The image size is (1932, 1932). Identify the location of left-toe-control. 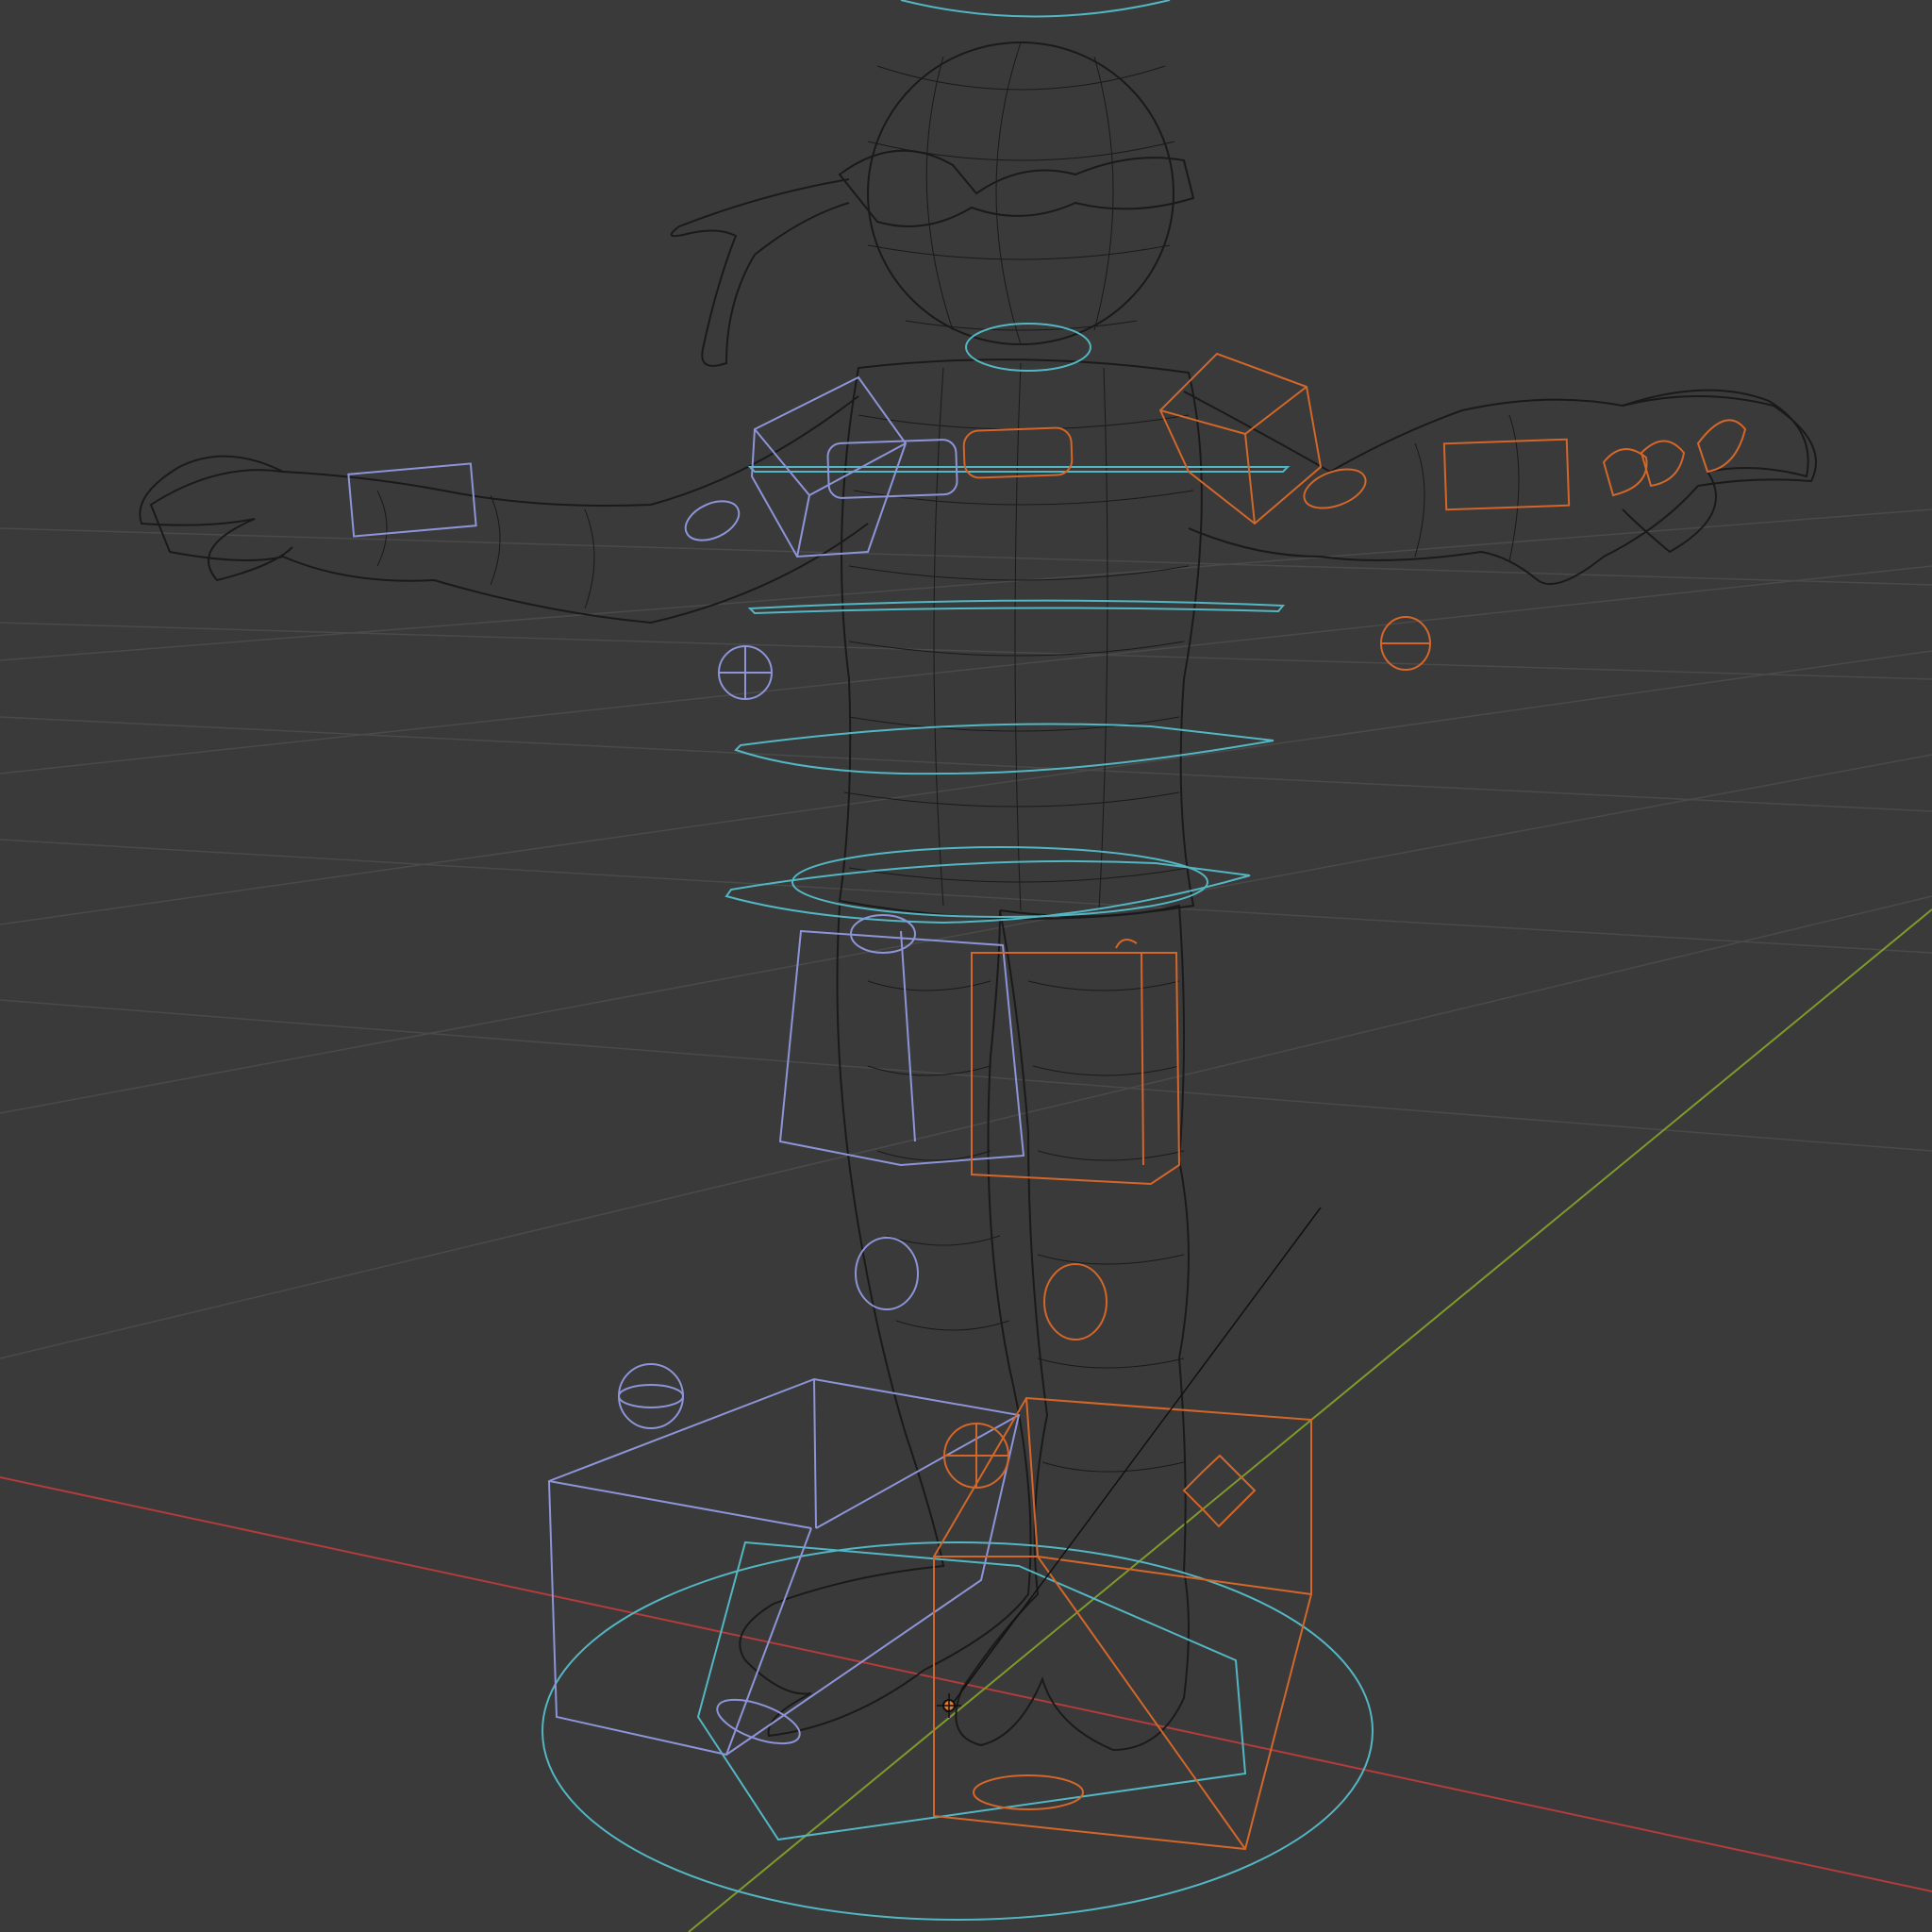
(759, 1721).